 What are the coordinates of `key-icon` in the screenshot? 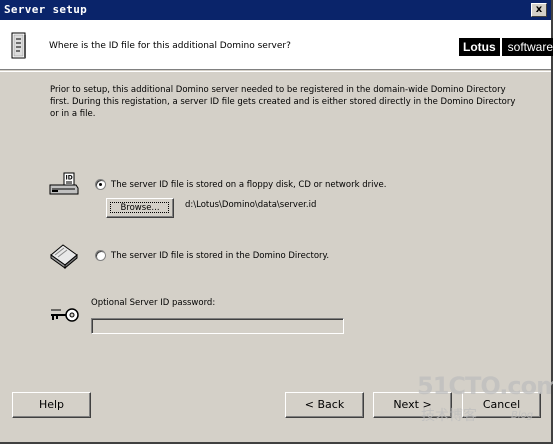 It's located at (65, 315).